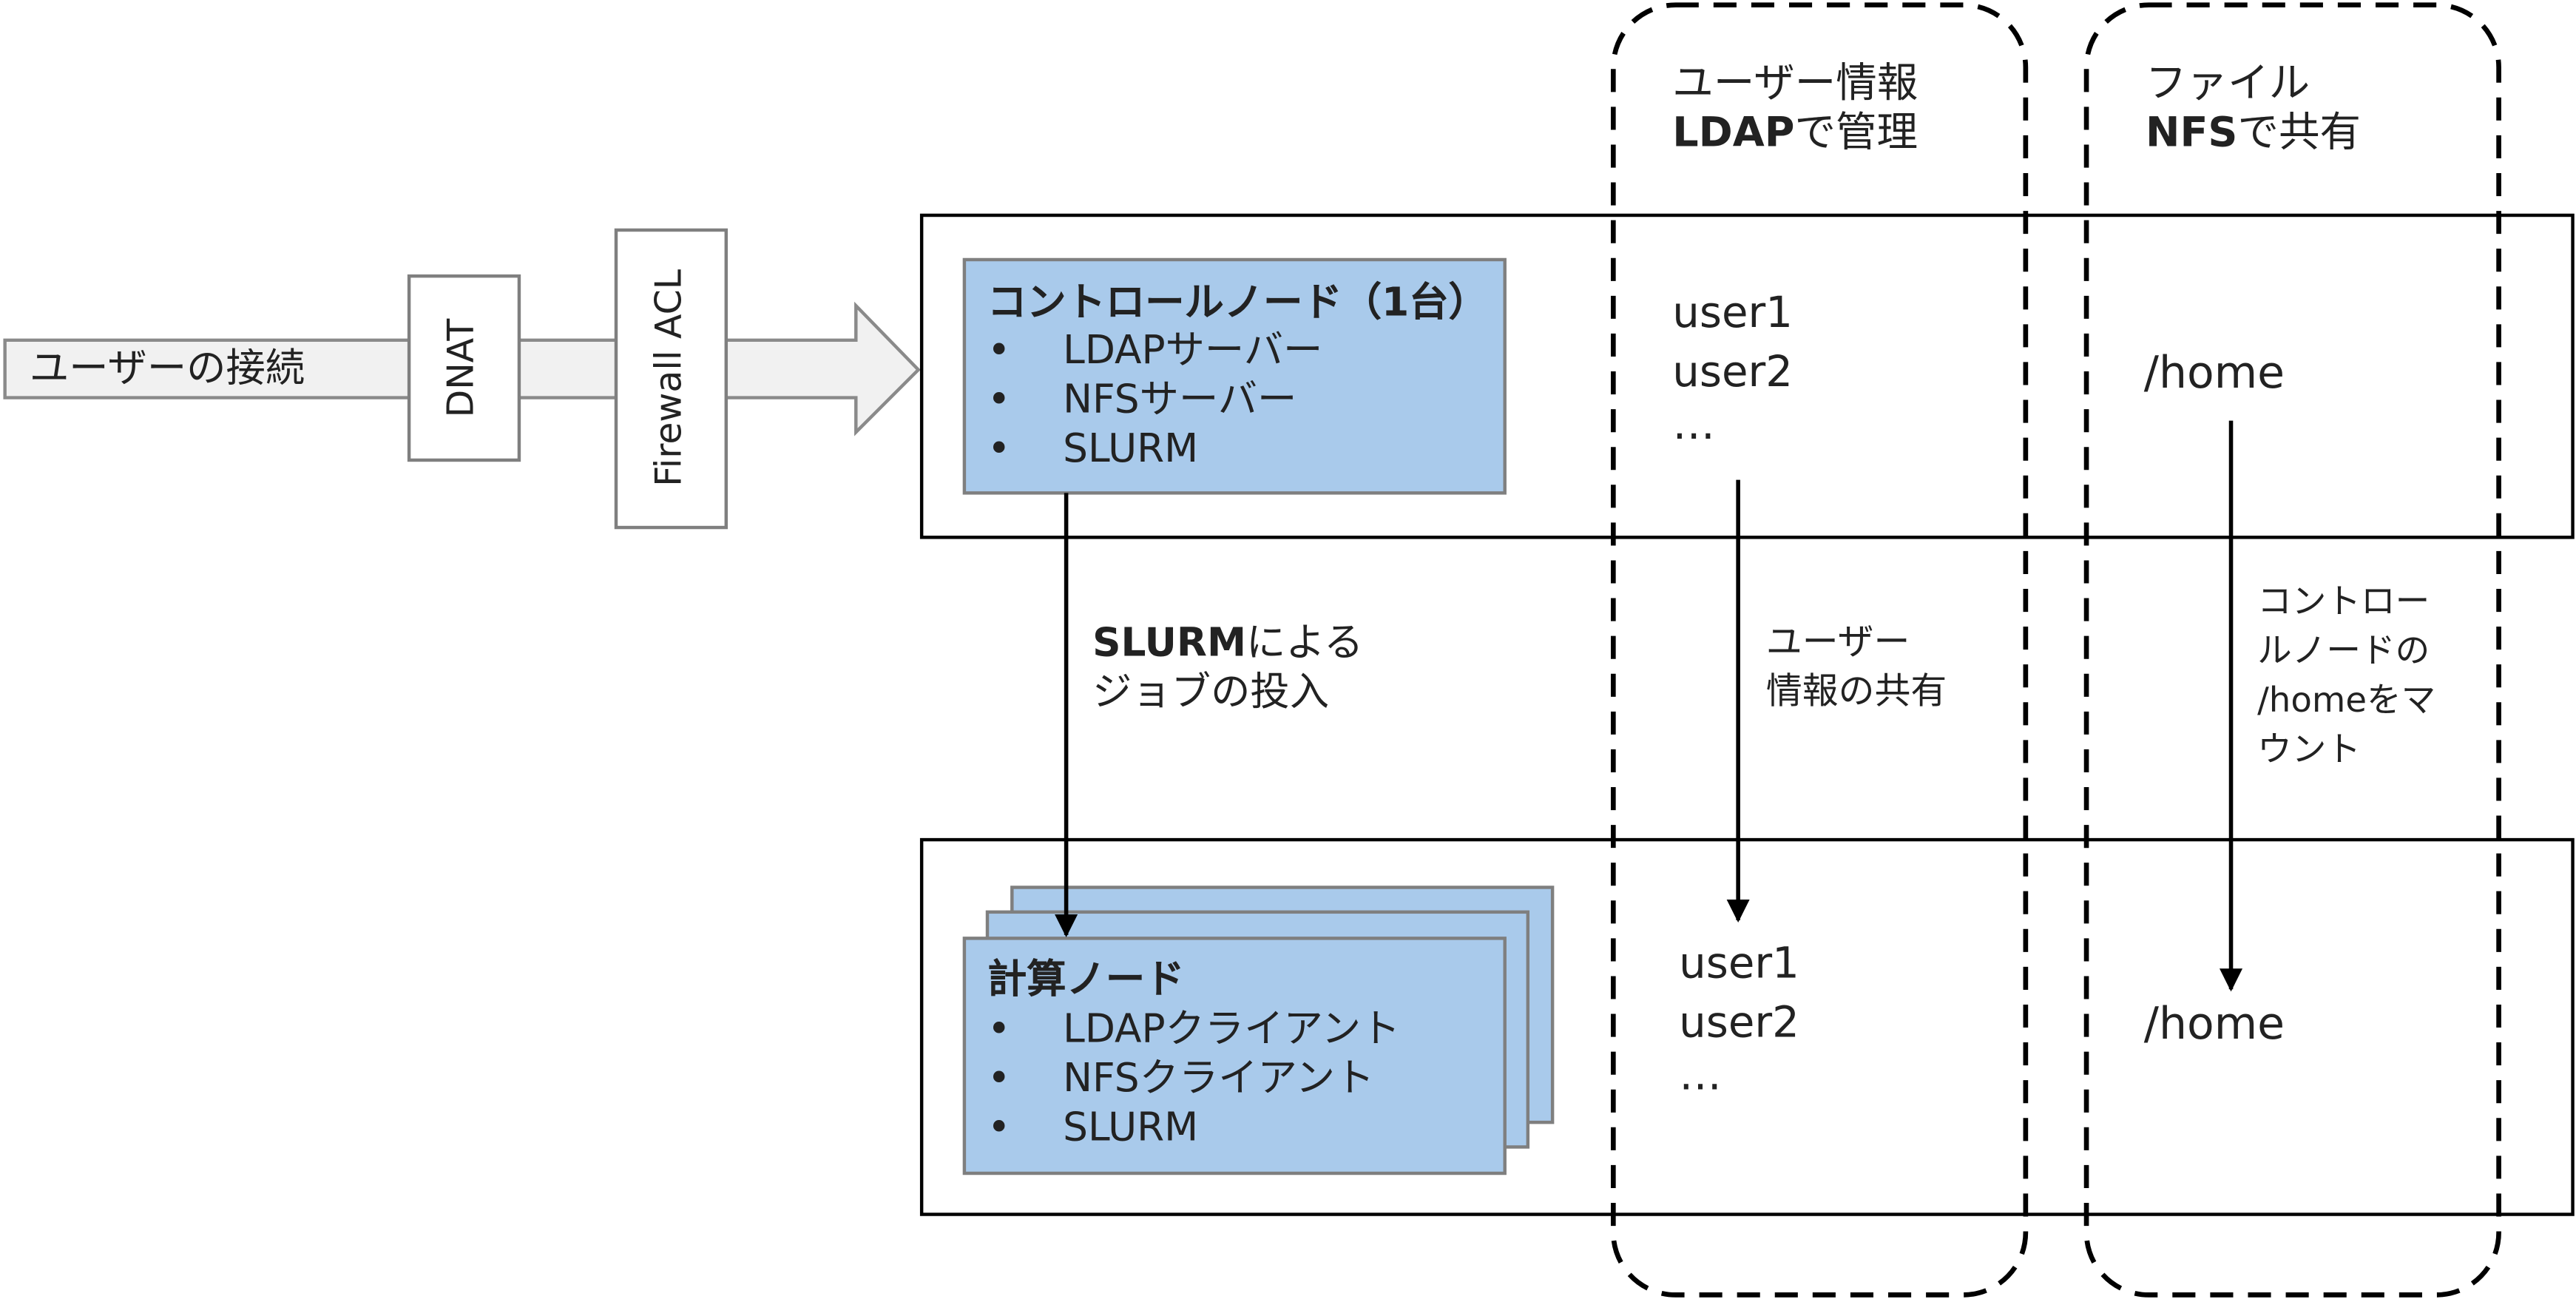 Image resolution: width=2576 pixels, height=1302 pixels. What do you see at coordinates (2343, 650) in the screenshot?
I see `mount-label-line2: ルノードの` at bounding box center [2343, 650].